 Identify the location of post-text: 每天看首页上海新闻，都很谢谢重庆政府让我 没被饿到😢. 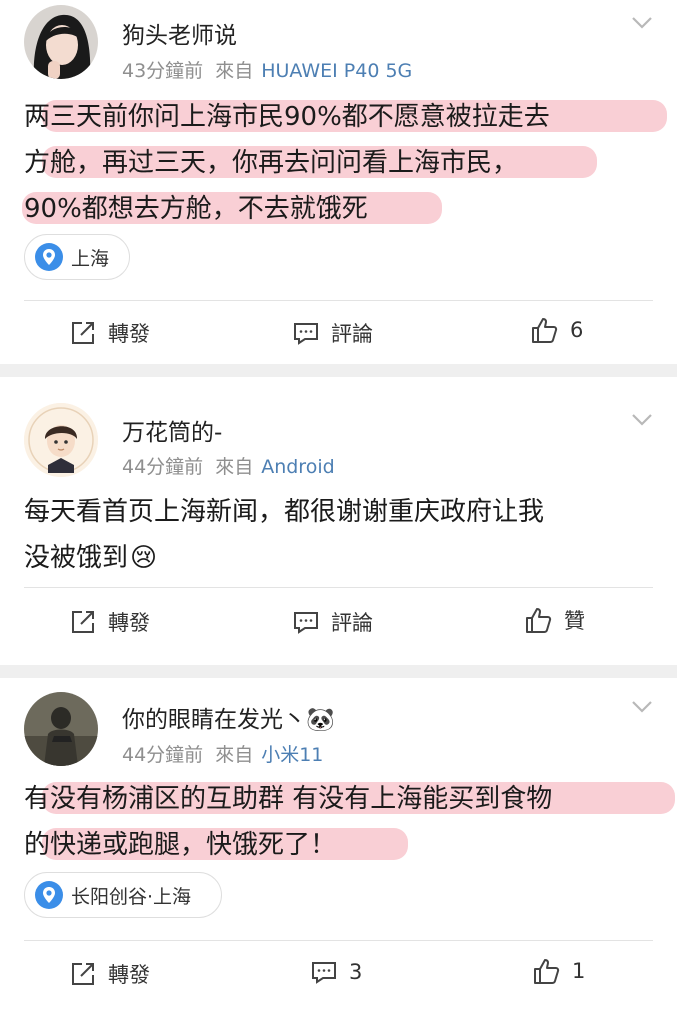
(338, 535).